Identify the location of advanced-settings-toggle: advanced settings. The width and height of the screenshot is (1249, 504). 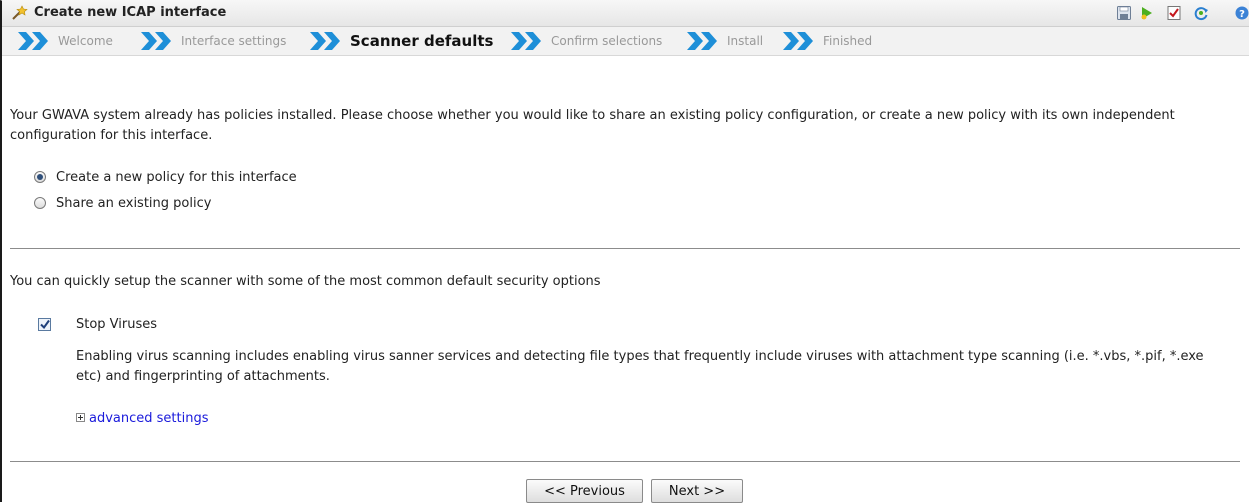
(276, 419).